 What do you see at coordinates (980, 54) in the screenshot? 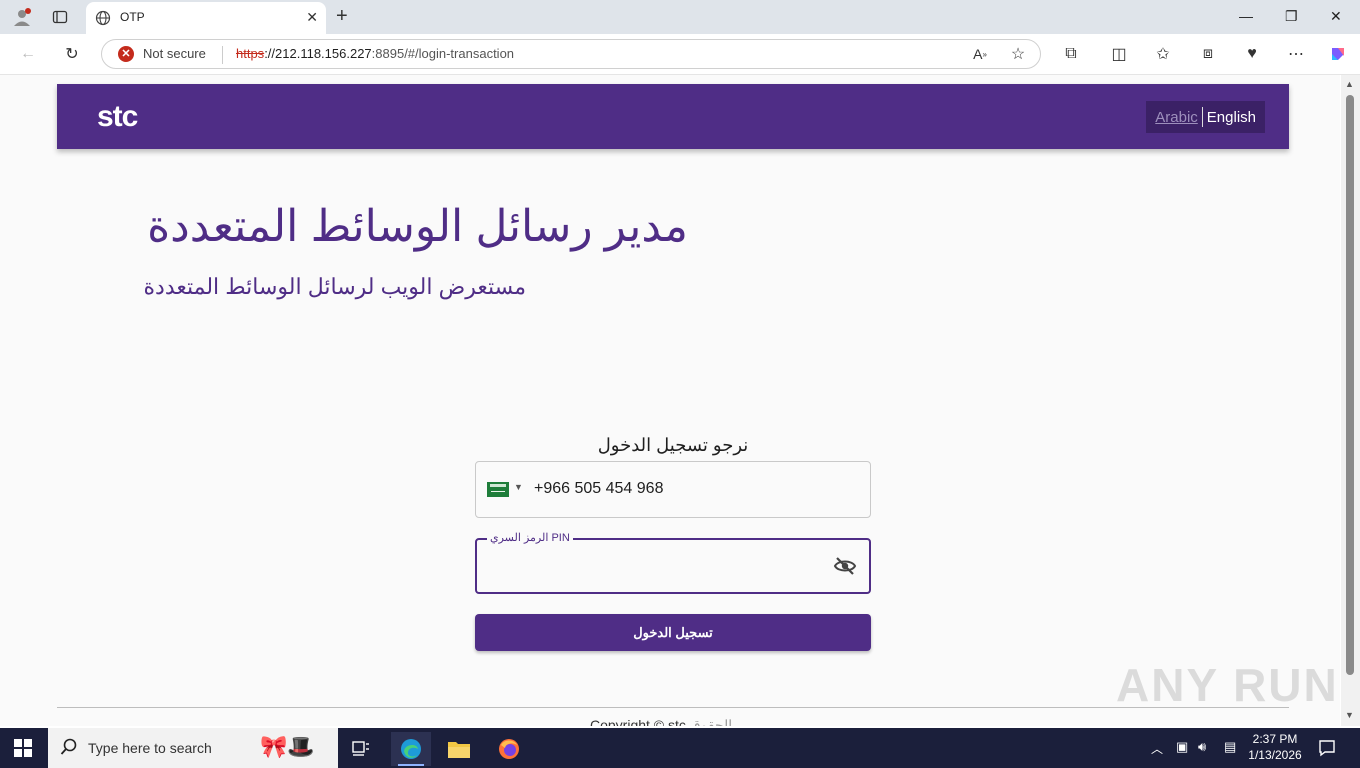
I see `read-aloud-icon: A»` at bounding box center [980, 54].